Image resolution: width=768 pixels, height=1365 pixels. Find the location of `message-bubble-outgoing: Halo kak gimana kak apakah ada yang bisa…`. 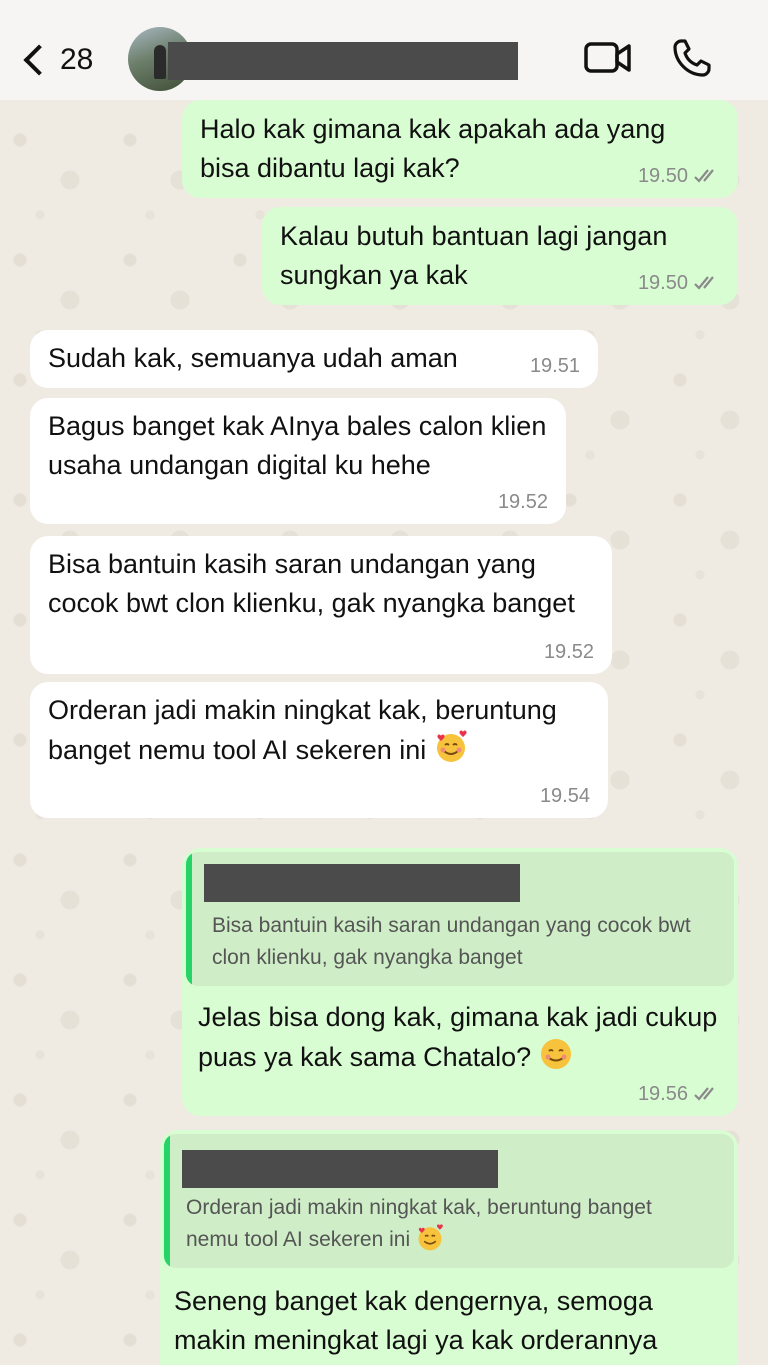

message-bubble-outgoing: Halo kak gimana kak apakah ada yang bisa… is located at coordinates (460, 149).